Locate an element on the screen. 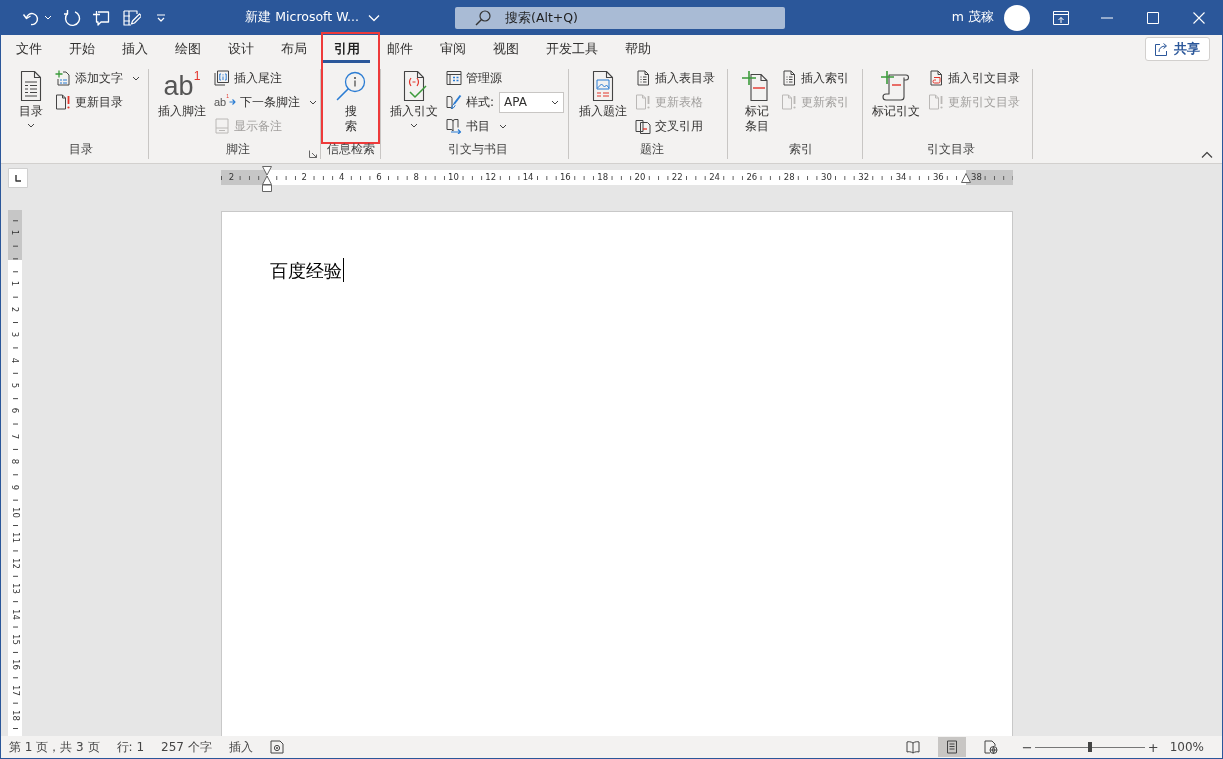  ribbon-display-icon is located at coordinates (1061, 17).